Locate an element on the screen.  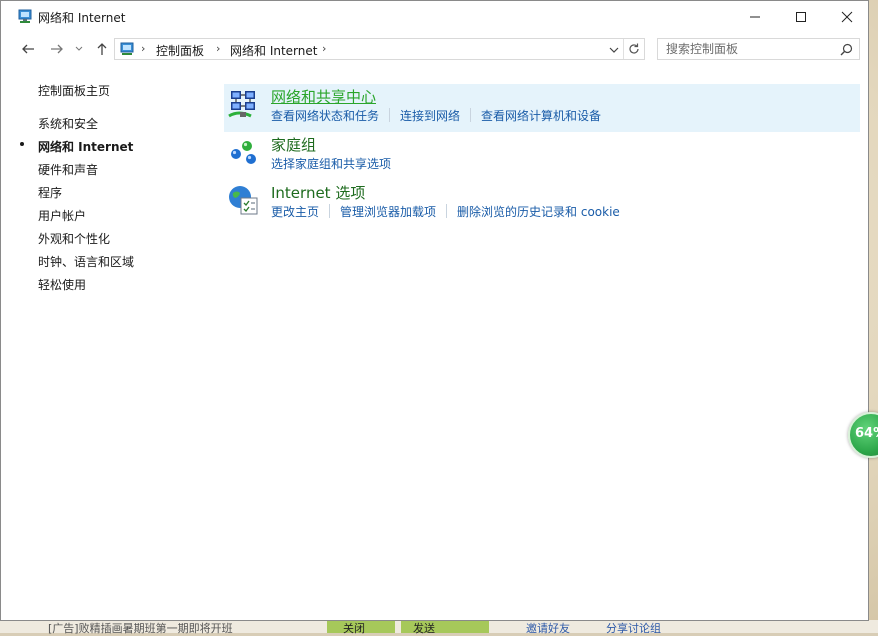
arrow-up-icon is located at coordinates (102, 49).